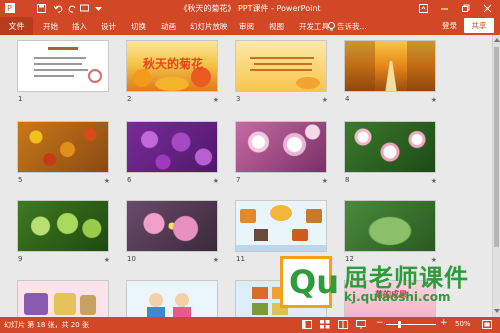 The width and height of the screenshot is (500, 333). Describe the element at coordinates (138, 26) in the screenshot. I see `tab-transitions: 切换` at that location.